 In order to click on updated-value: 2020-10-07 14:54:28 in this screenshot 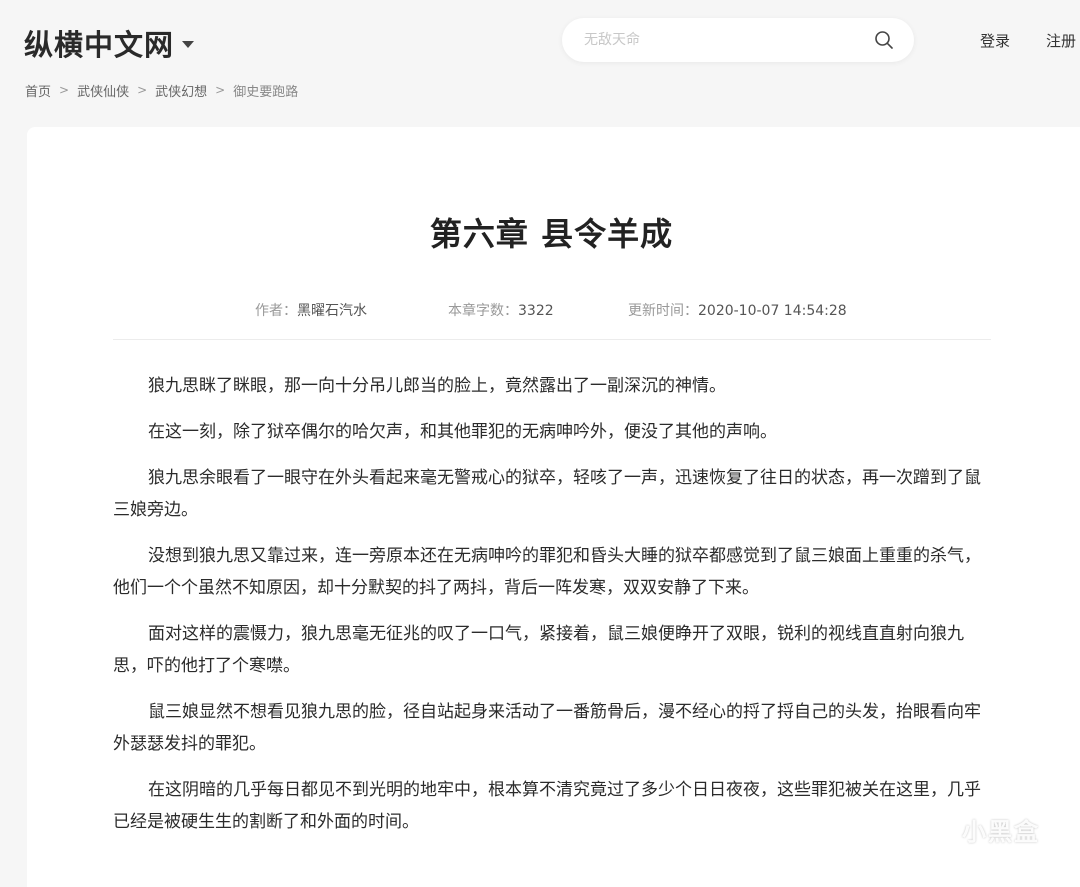, I will do `click(772, 311)`.